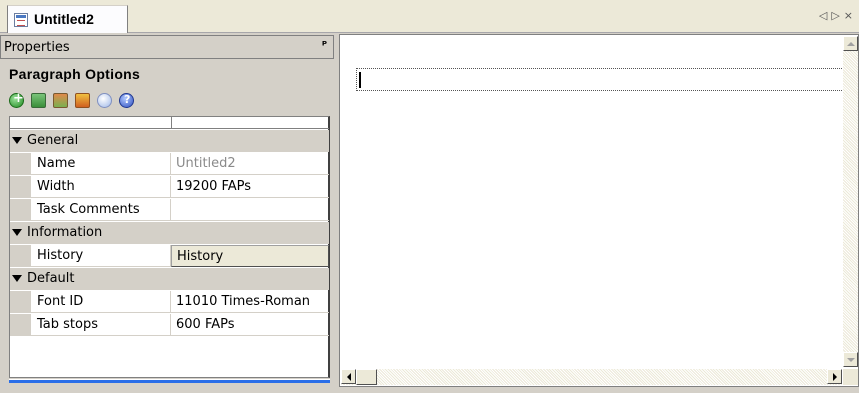 This screenshot has height=393, width=859. What do you see at coordinates (101, 210) in the screenshot?
I see `property-name: Task Comments` at bounding box center [101, 210].